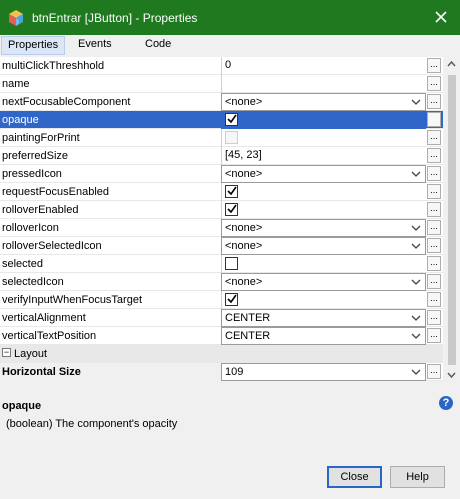 This screenshot has width=460, height=499. Describe the element at coordinates (33, 45) in the screenshot. I see `tab-properties: Properties` at that location.